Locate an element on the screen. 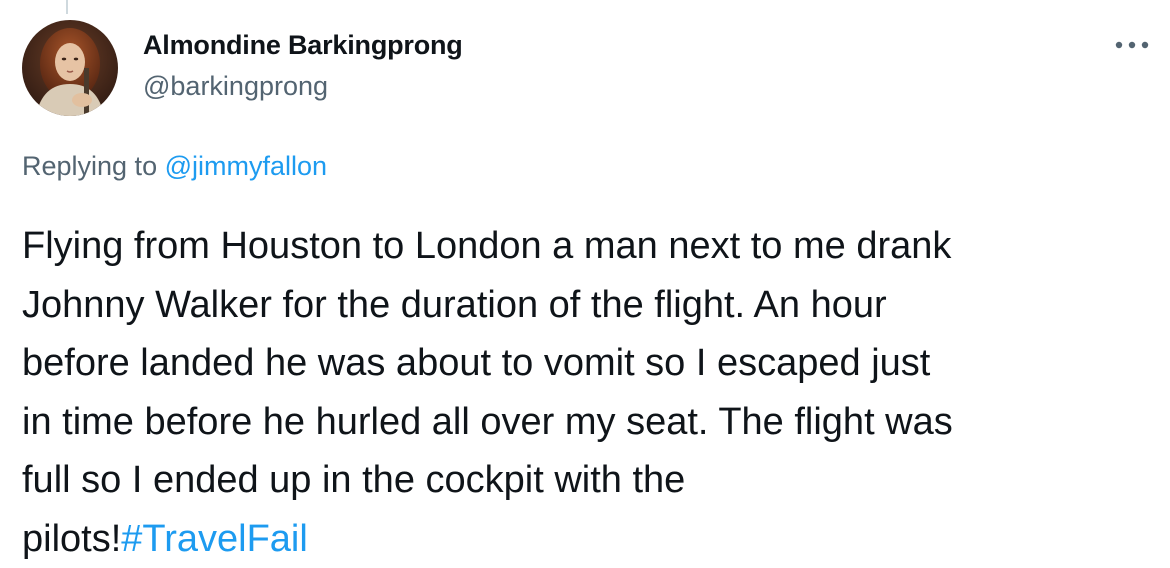  more-options-button is located at coordinates (1132, 45).